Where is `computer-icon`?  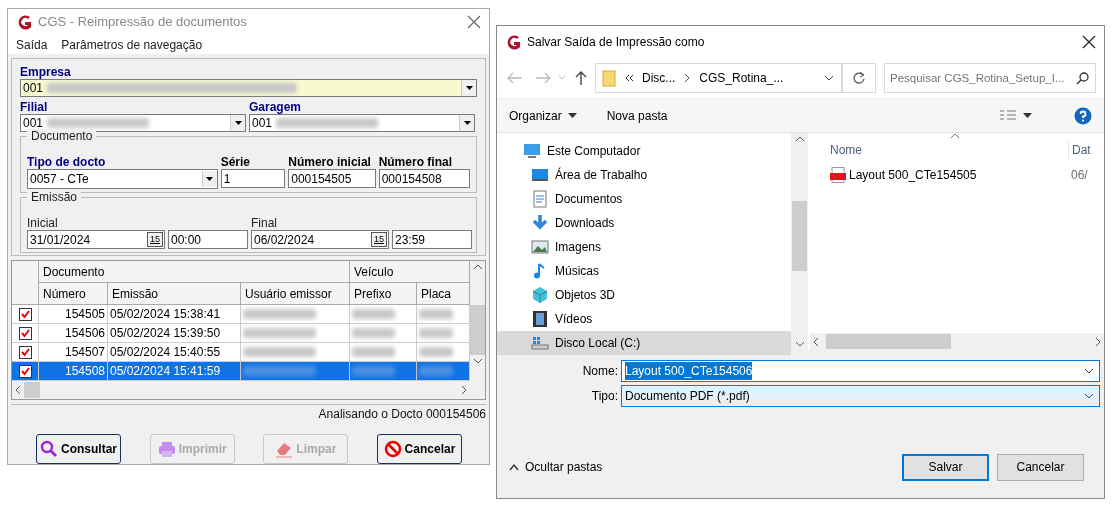 computer-icon is located at coordinates (532, 151).